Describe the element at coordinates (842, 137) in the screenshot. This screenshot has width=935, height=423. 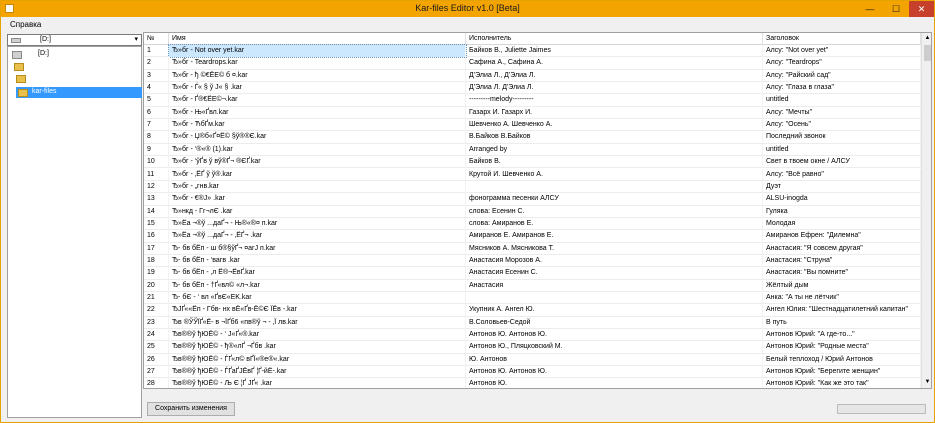
I see `cell-title: Последний звонок` at that location.